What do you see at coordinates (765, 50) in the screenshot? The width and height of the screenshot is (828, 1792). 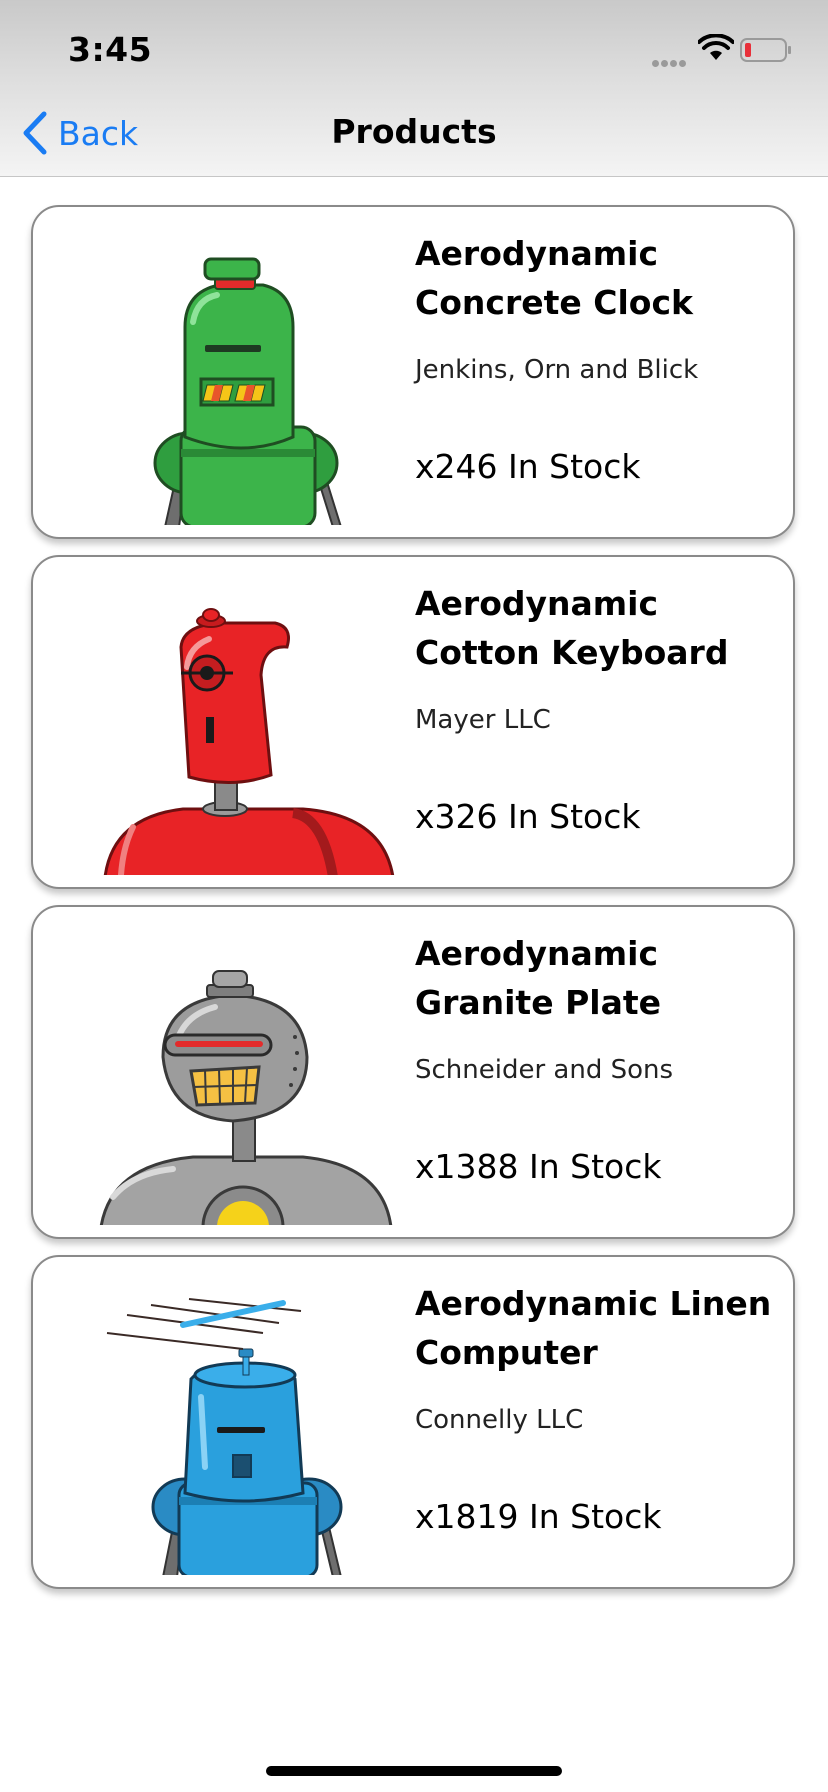 I see `battery-low-icon` at bounding box center [765, 50].